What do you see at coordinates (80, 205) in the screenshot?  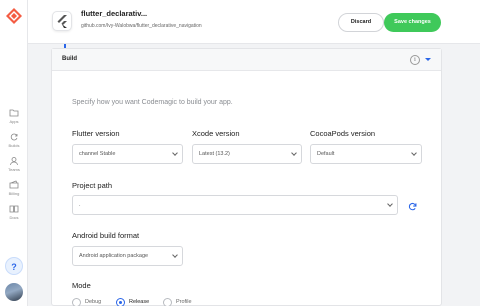 I see `project-path-value: .` at bounding box center [80, 205].